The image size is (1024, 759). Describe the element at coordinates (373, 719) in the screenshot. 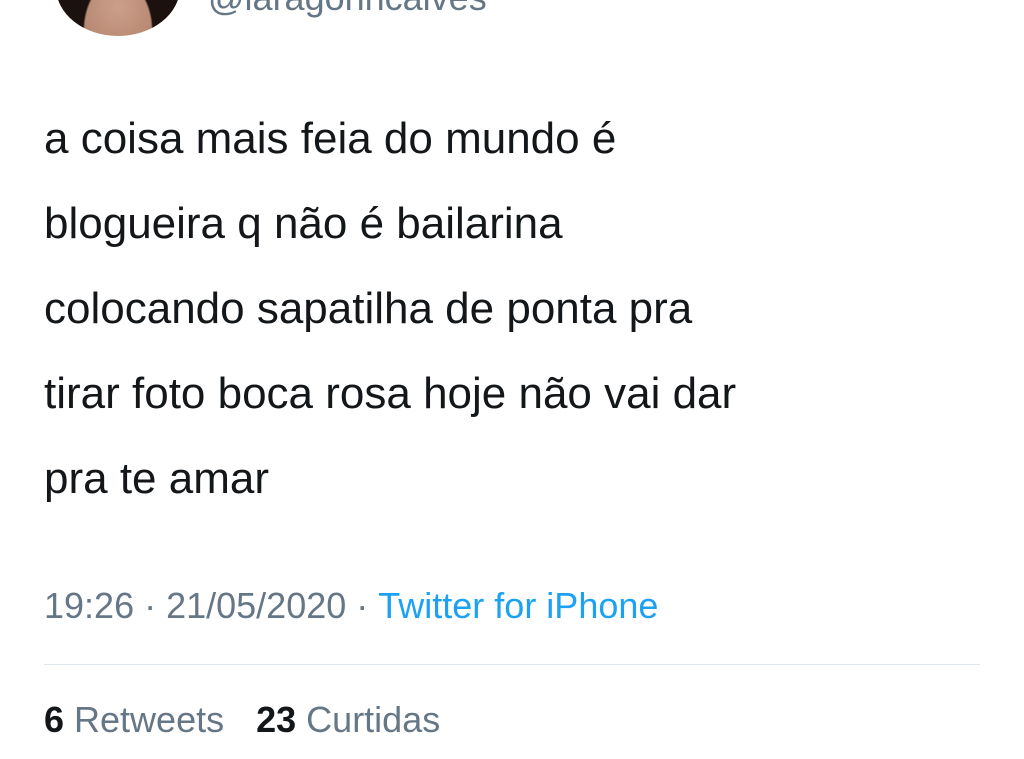

I see `likes-label: Curtidas` at that location.